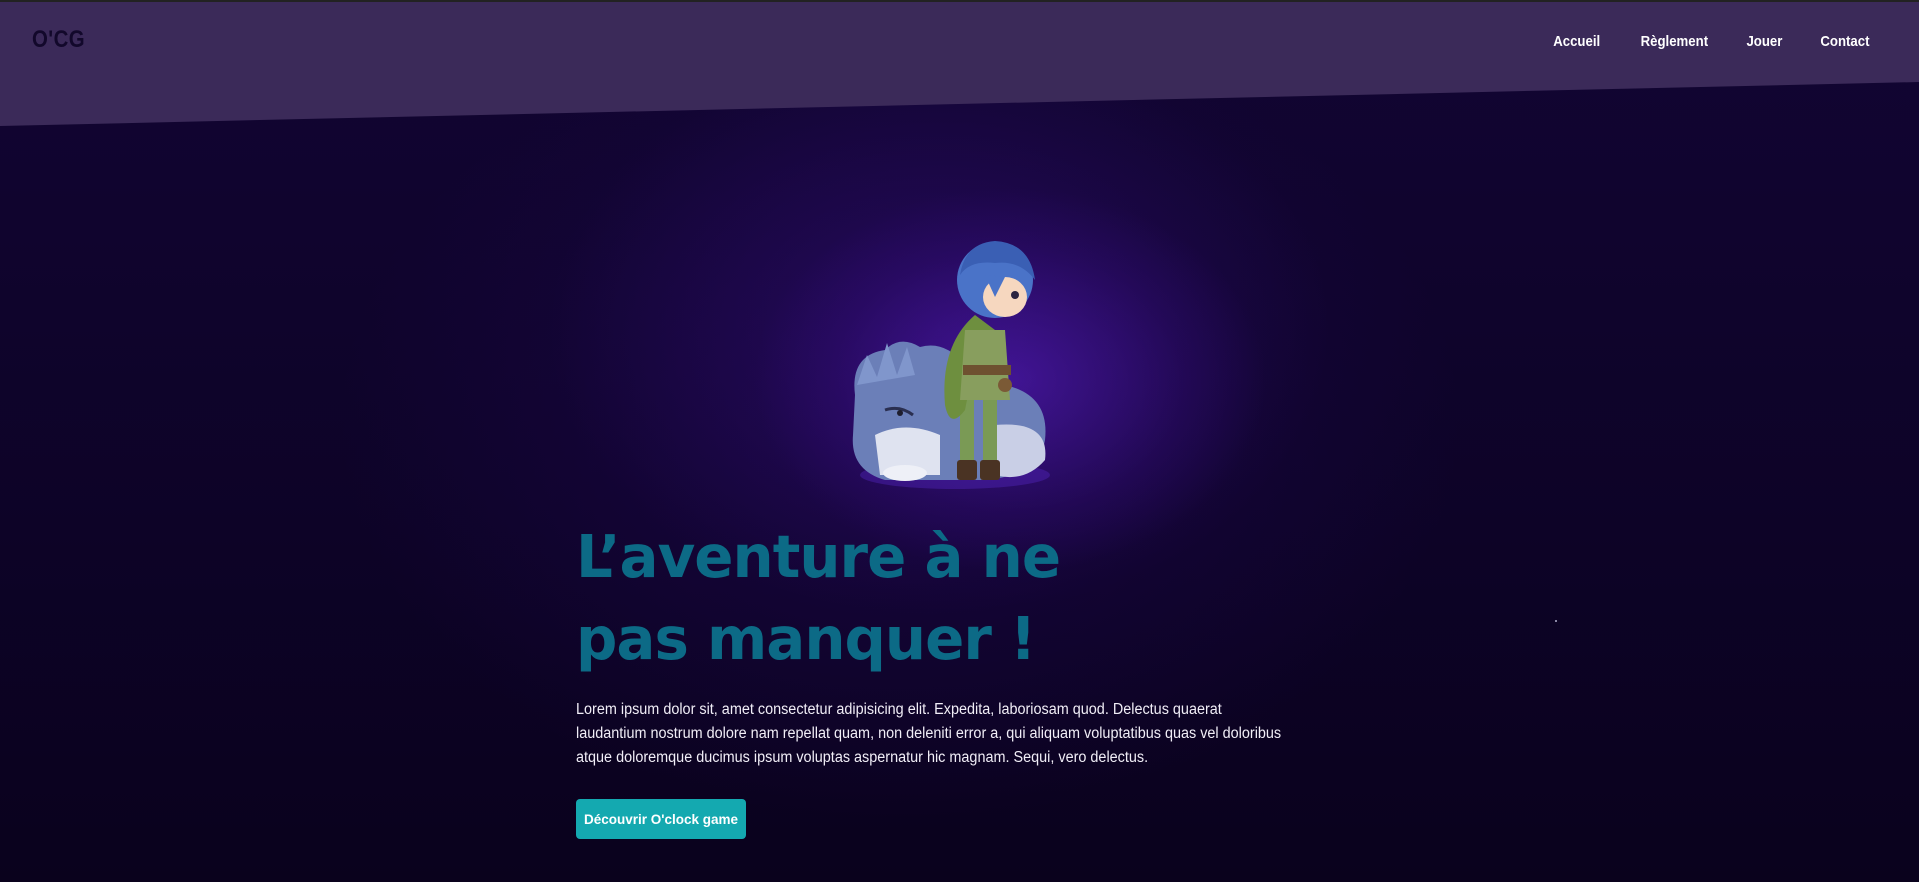 The height and width of the screenshot is (882, 1919). Describe the element at coordinates (959, 1) in the screenshot. I see `top-border` at that location.